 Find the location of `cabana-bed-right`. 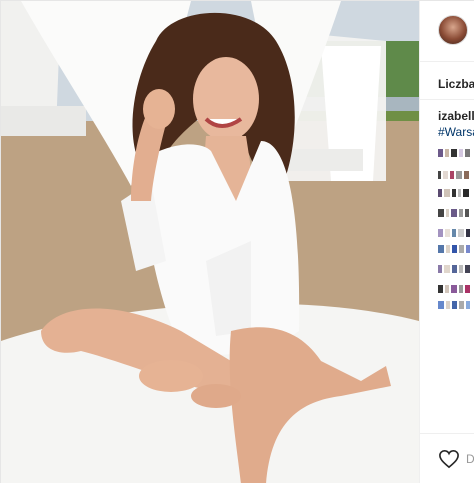

cabana-bed-right is located at coordinates (323, 160).